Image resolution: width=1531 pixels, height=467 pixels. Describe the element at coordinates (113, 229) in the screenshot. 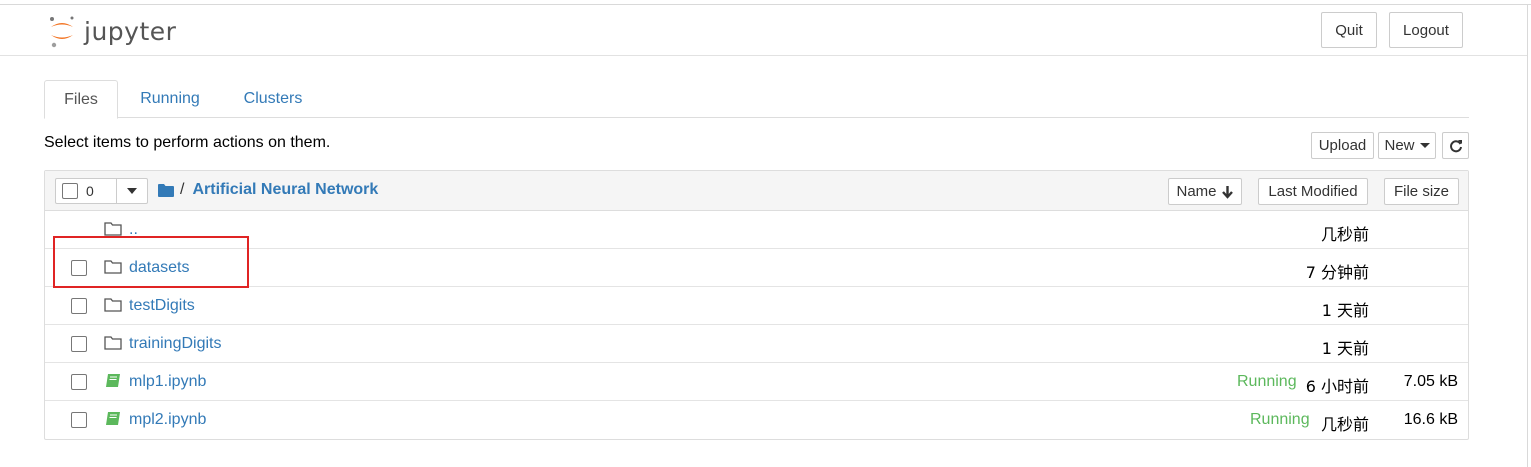

I see `folder-open-icon` at that location.